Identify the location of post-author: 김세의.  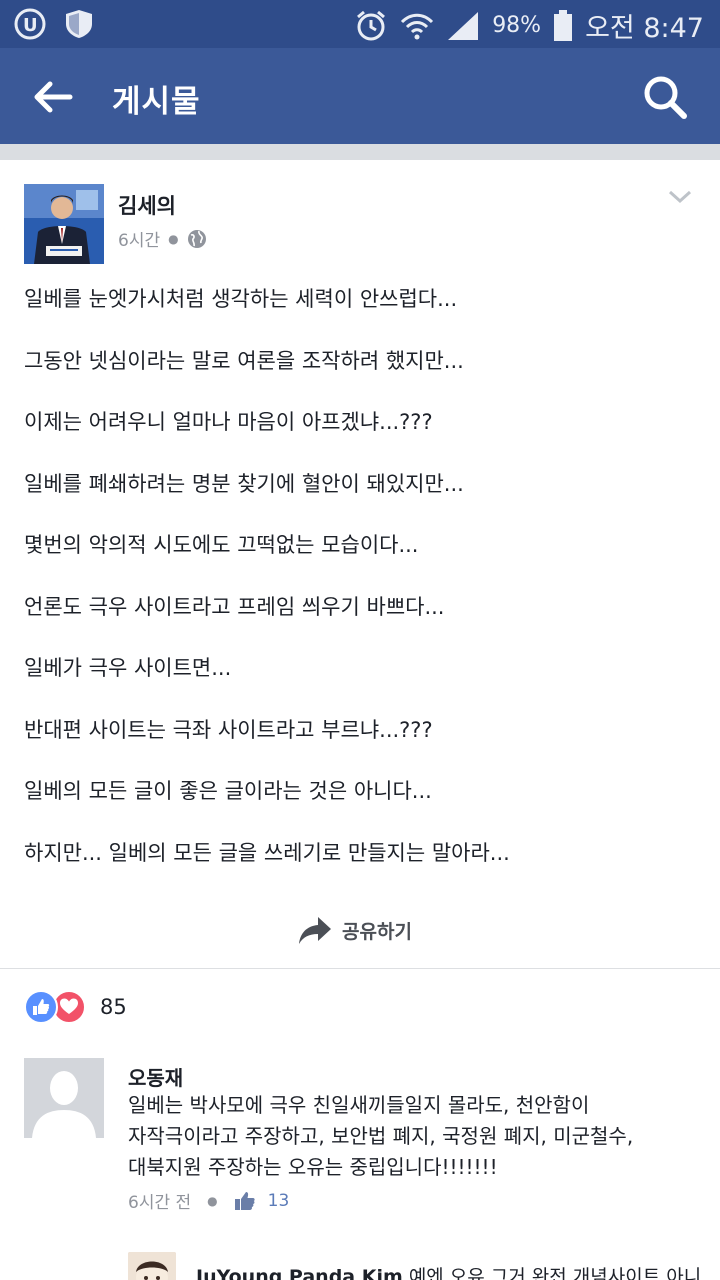
(147, 205).